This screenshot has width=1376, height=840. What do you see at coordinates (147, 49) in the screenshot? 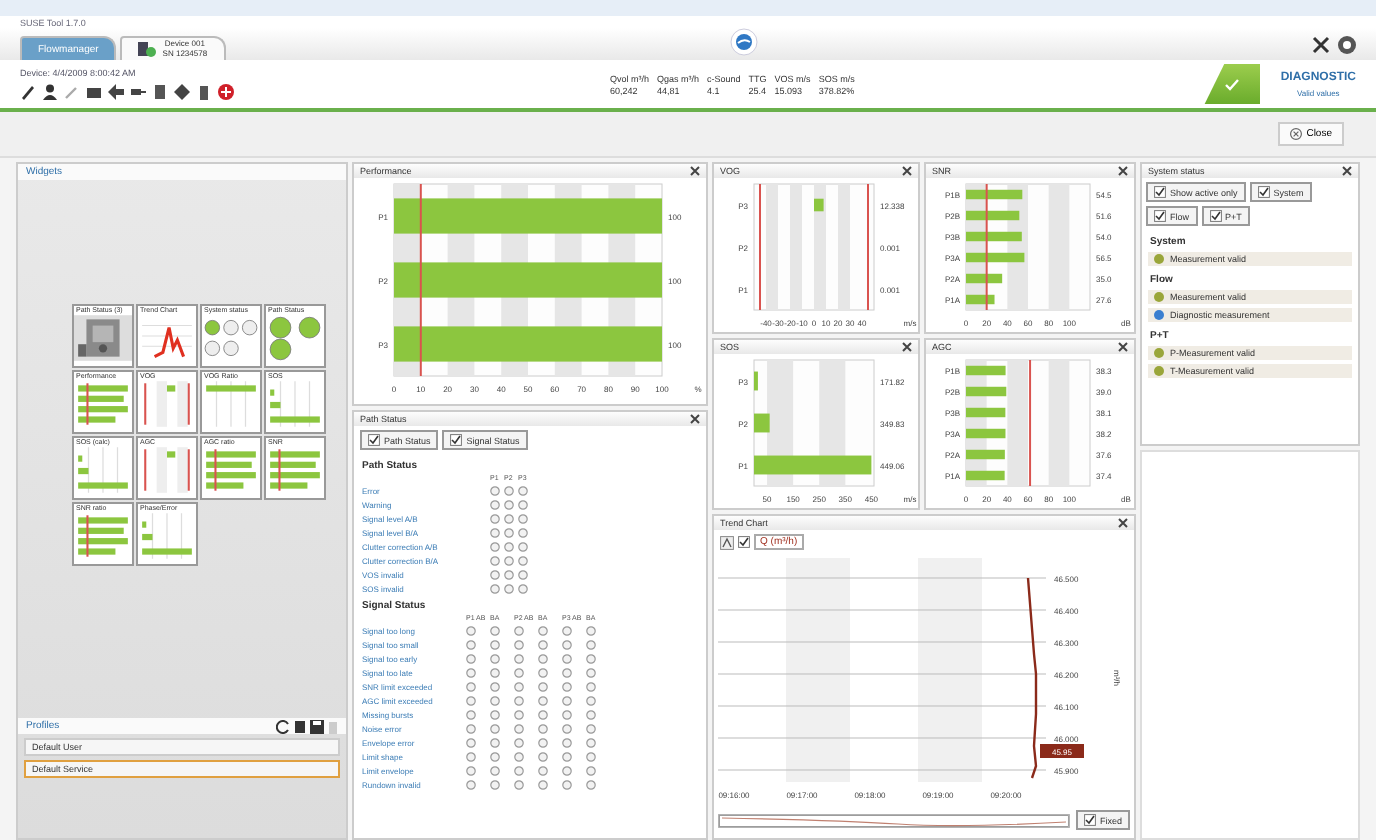
I see `device-icon` at bounding box center [147, 49].